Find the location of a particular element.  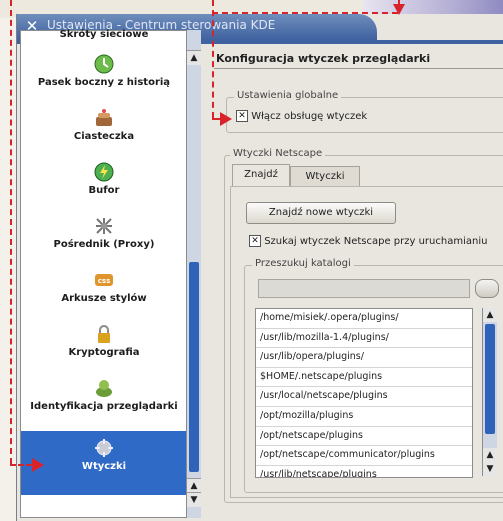

tab-find: Znajdź is located at coordinates (261, 175).